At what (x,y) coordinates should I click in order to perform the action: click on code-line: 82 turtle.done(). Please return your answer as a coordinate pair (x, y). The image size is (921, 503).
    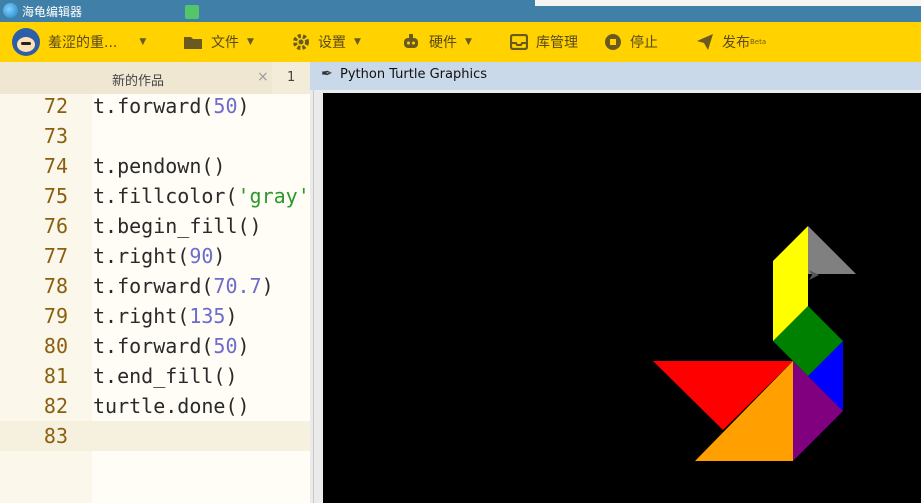
    Looking at the image, I should click on (155, 406).